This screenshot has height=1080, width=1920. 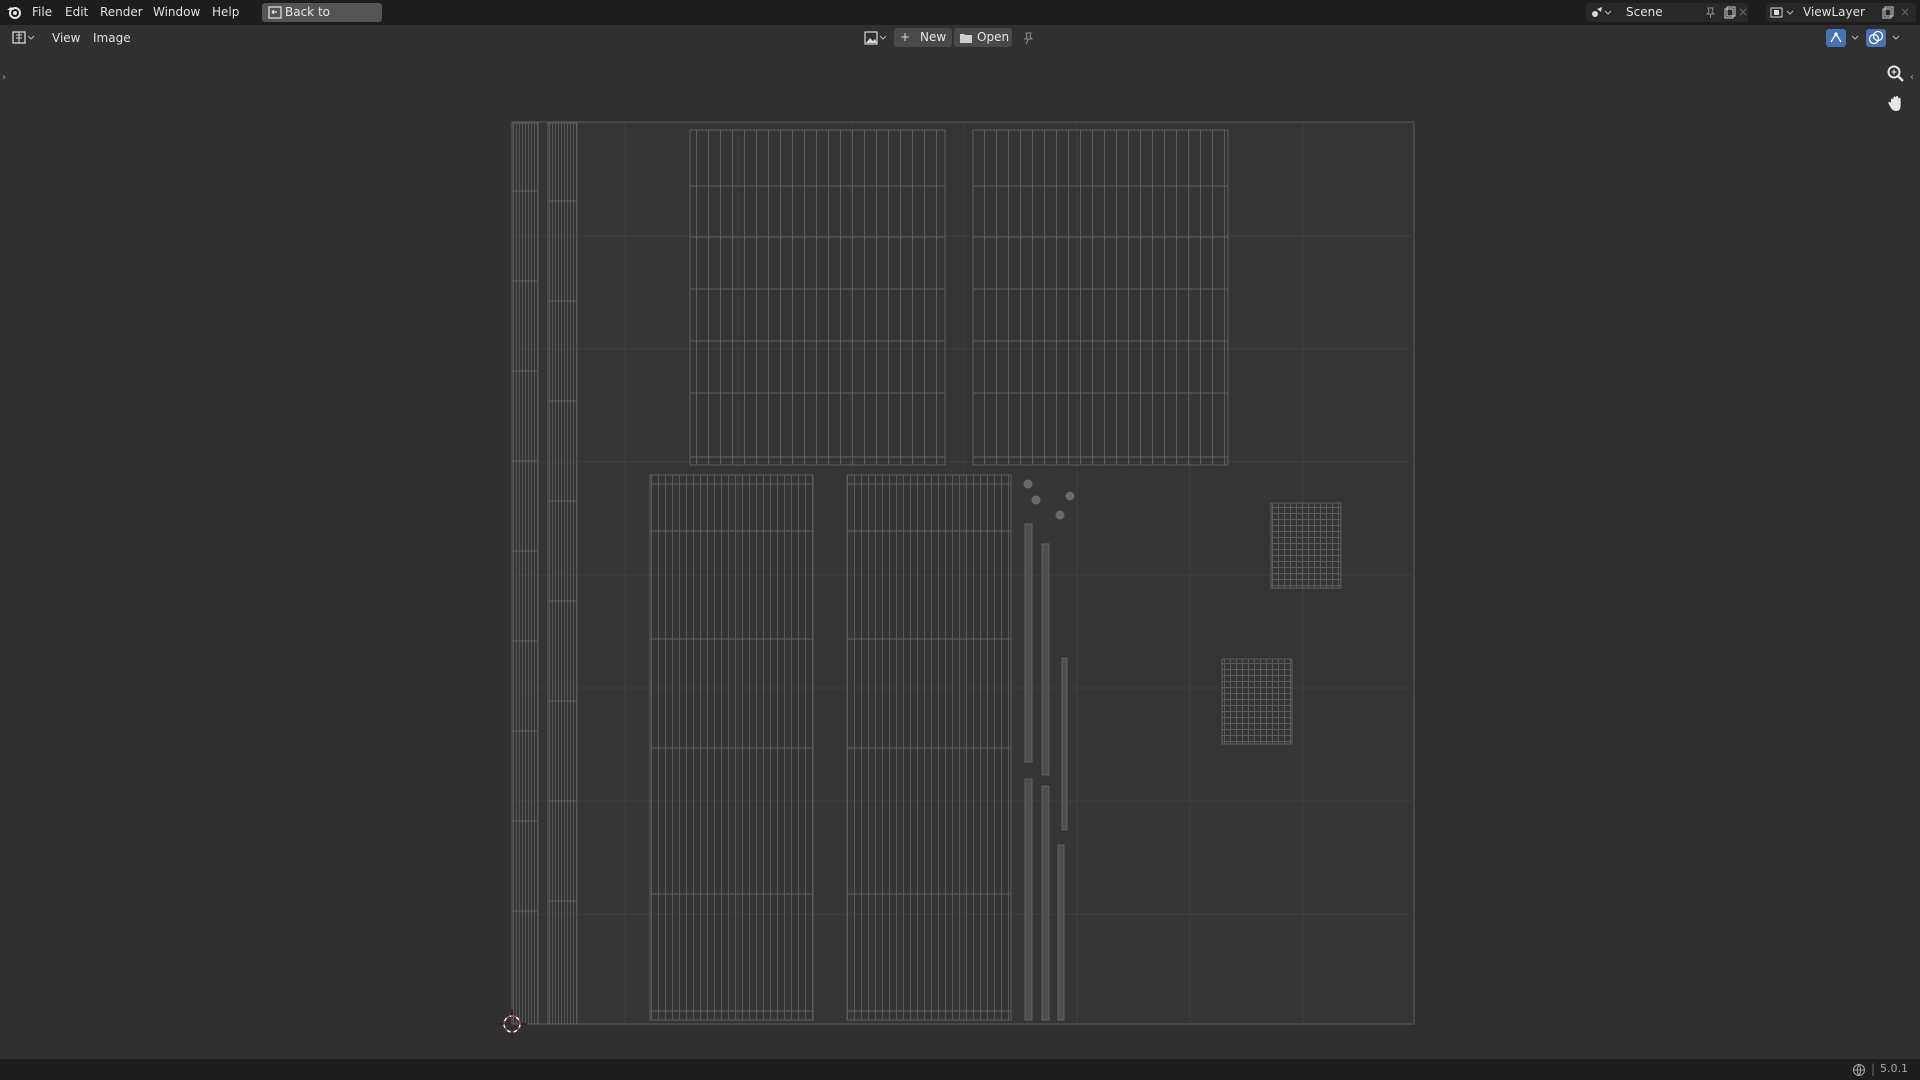 I want to click on scene-selector: Scene ×, so click(x=1667, y=12).